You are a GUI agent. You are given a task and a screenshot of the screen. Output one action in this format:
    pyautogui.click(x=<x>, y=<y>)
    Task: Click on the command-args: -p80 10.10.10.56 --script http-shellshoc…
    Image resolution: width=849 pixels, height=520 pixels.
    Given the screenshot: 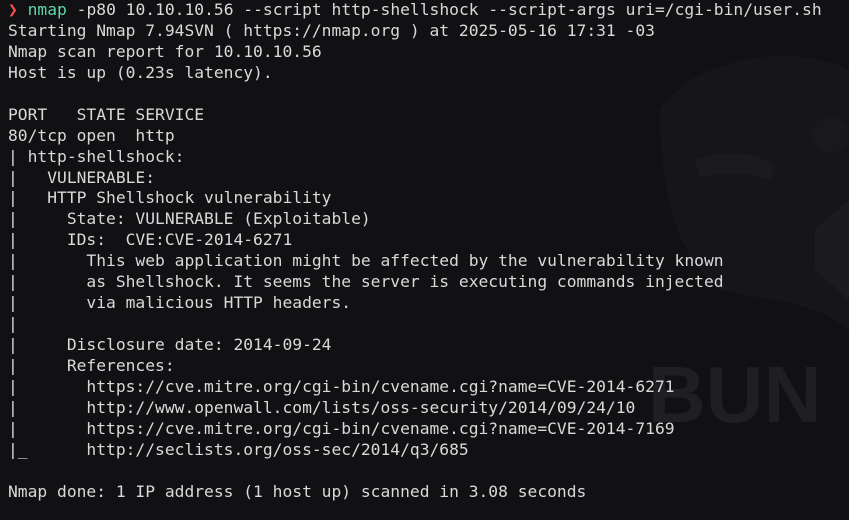 What is the action you would take?
    pyautogui.click(x=449, y=9)
    